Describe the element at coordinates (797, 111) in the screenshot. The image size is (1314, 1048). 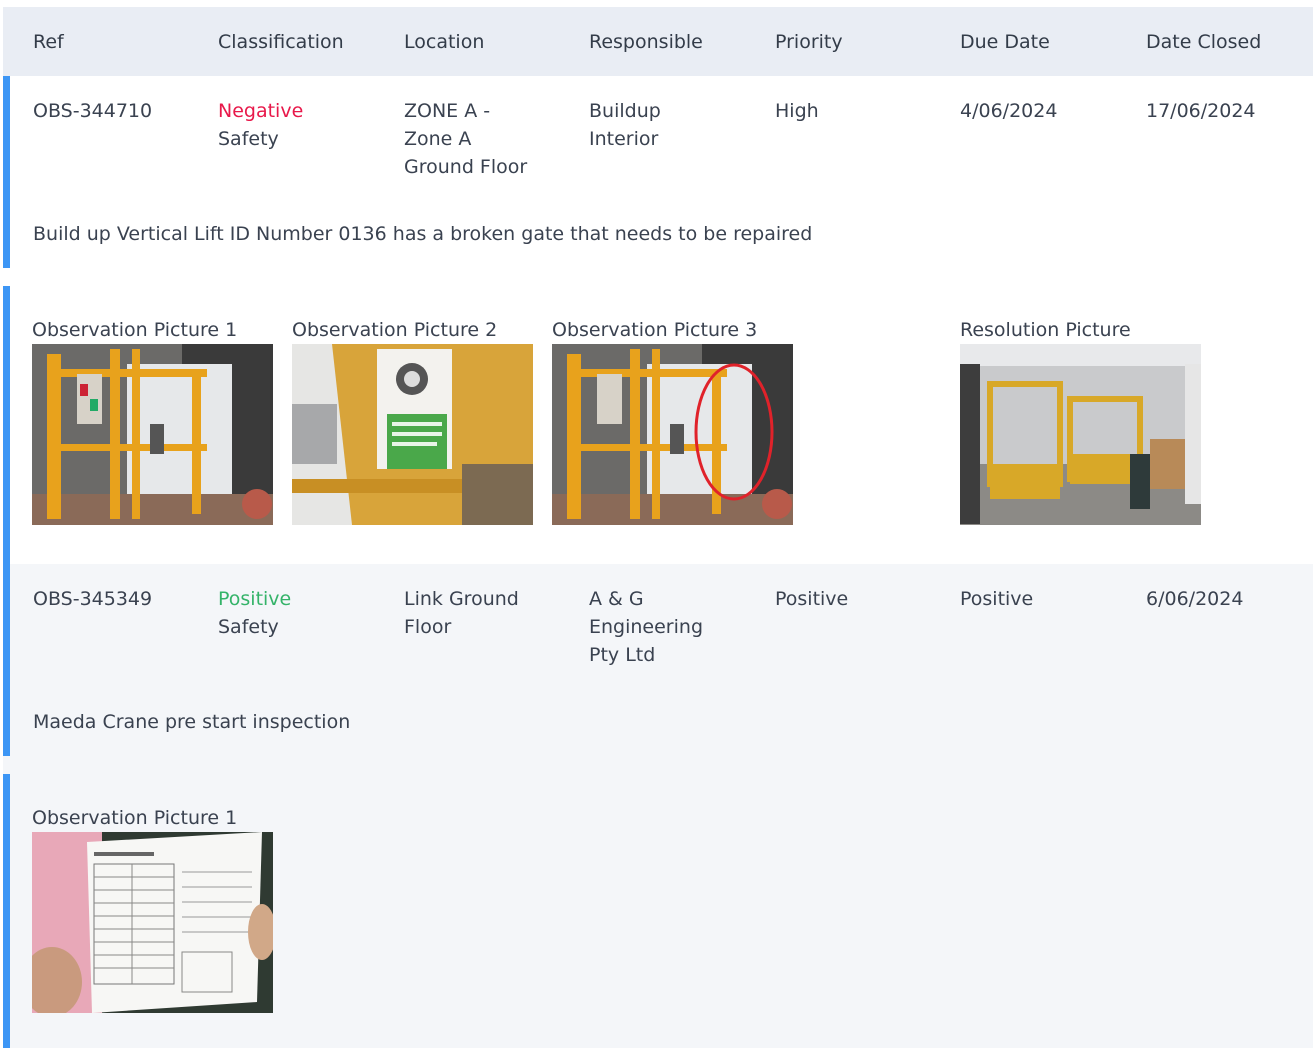
I see `cell-priority: High` at that location.